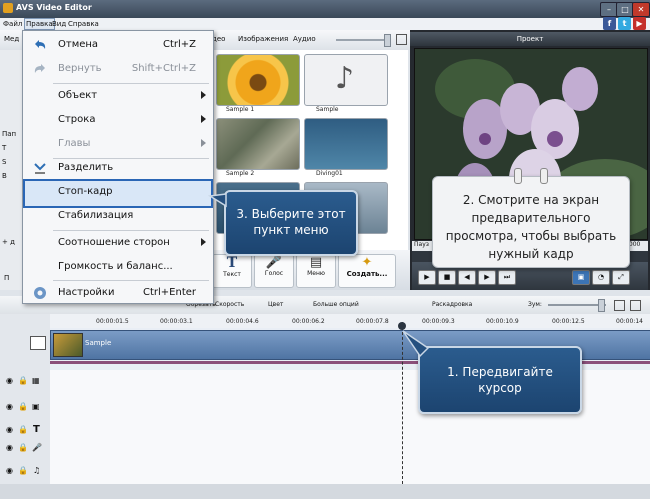  Describe the element at coordinates (38, 343) in the screenshot. I see `video-track-icon` at that location.